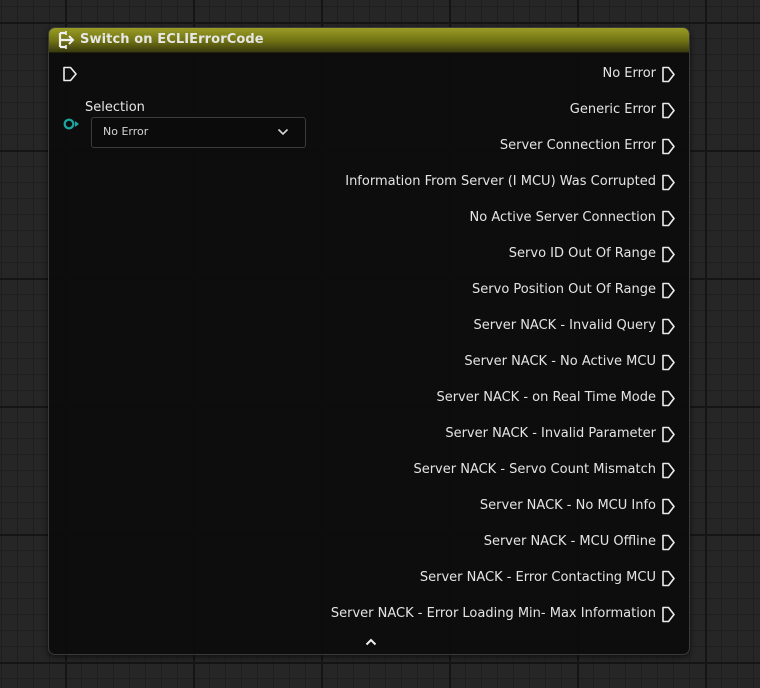 The image size is (760, 688). Describe the element at coordinates (564, 289) in the screenshot. I see `output-label: Servo Position Out Of Range` at that location.